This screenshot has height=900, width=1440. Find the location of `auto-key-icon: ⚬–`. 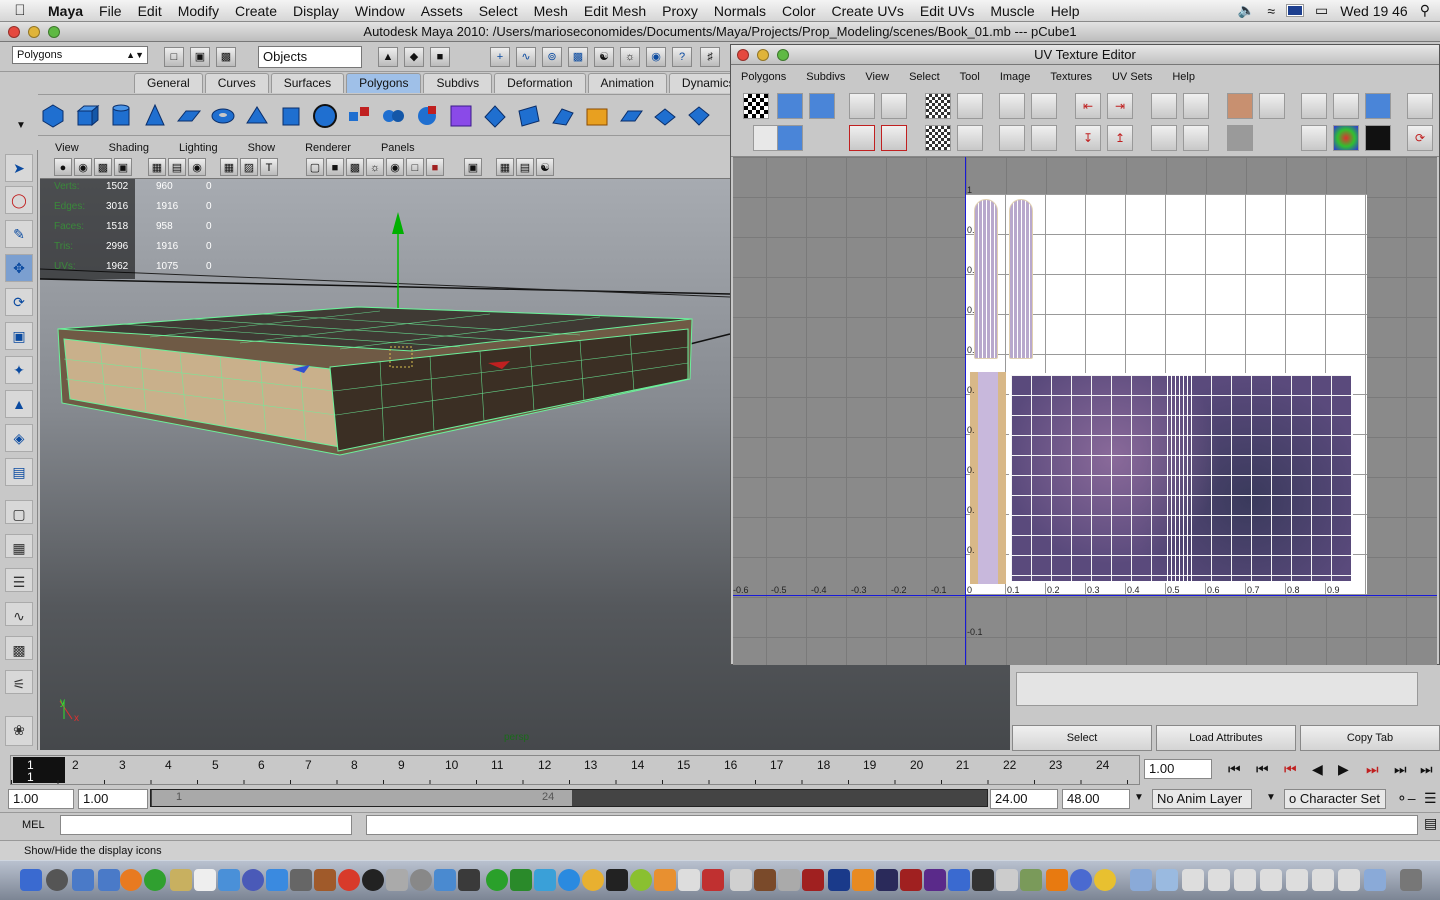

auto-key-icon: ⚬– is located at coordinates (1406, 798).